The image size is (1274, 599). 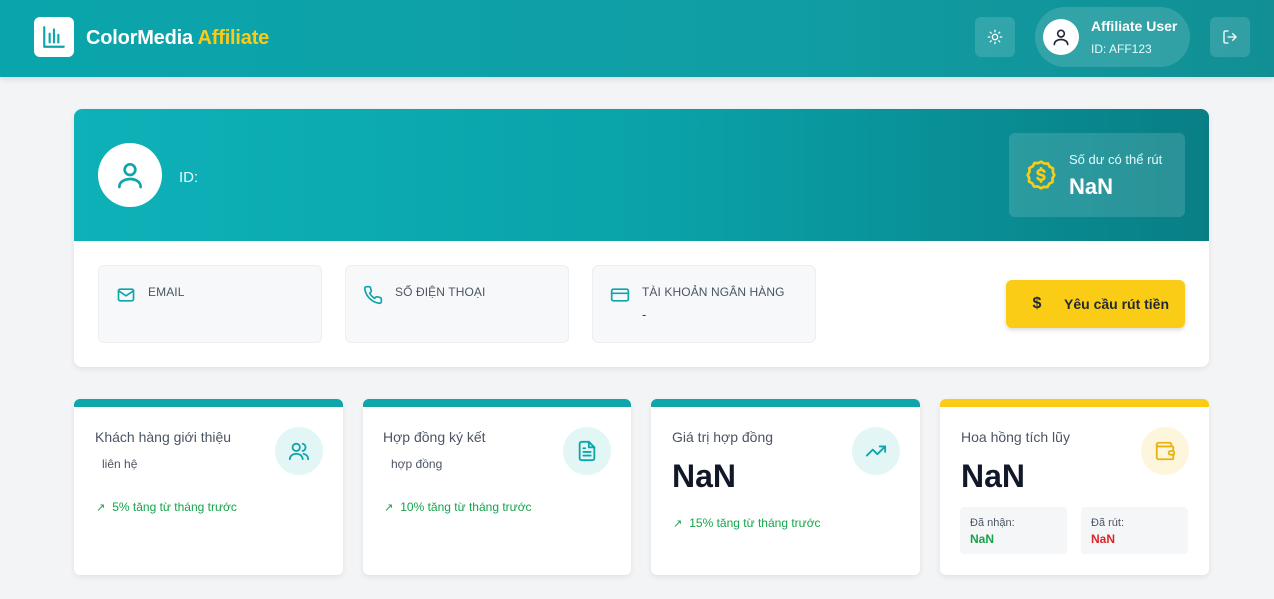 I want to click on balance-box: Số dư có thể rút NaN, so click(x=1097, y=175).